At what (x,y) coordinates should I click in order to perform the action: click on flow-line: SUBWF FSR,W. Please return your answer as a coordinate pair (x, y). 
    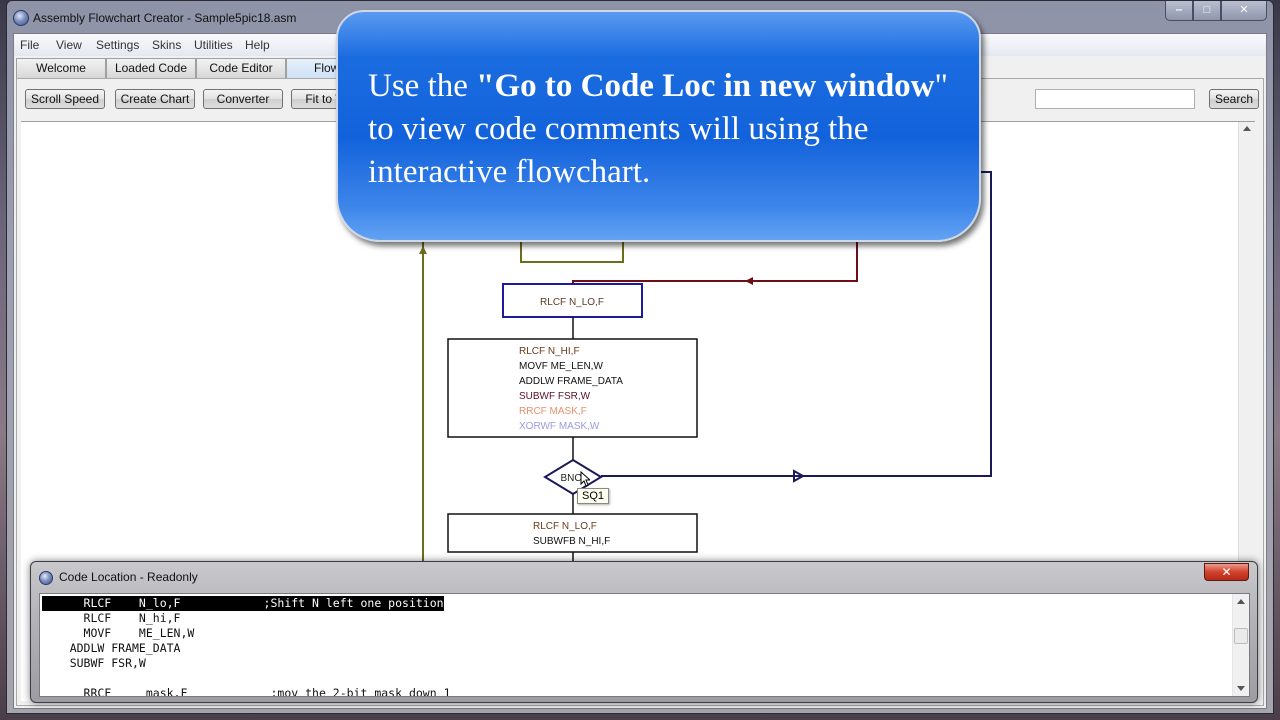
    Looking at the image, I should click on (555, 396).